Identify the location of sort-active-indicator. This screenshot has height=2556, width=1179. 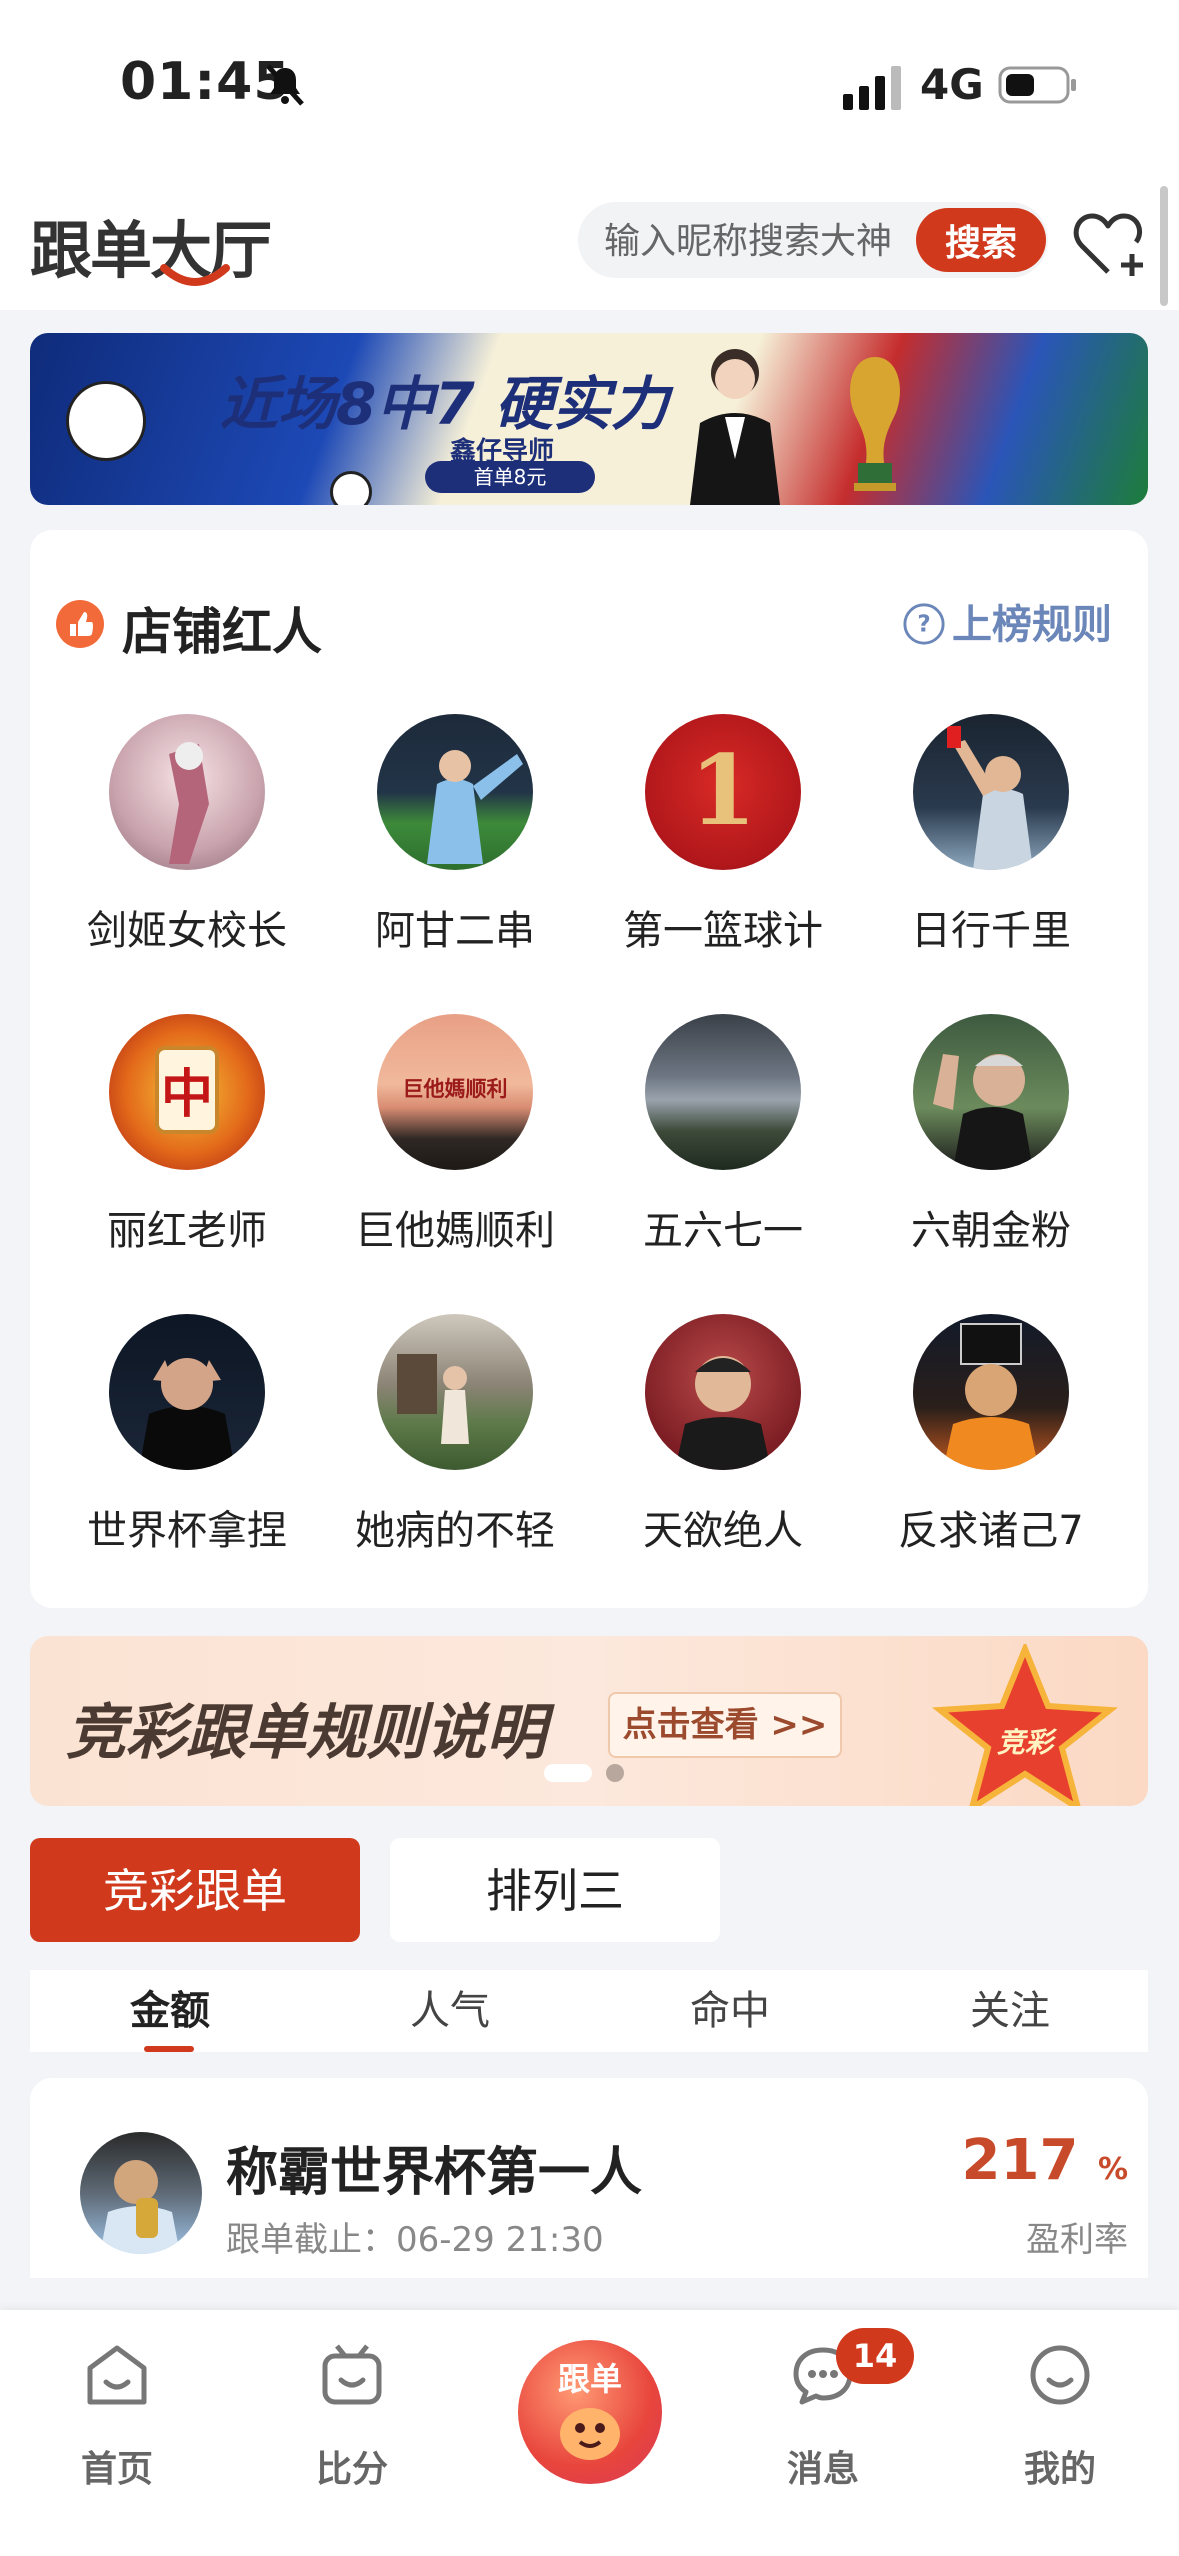
(169, 2049).